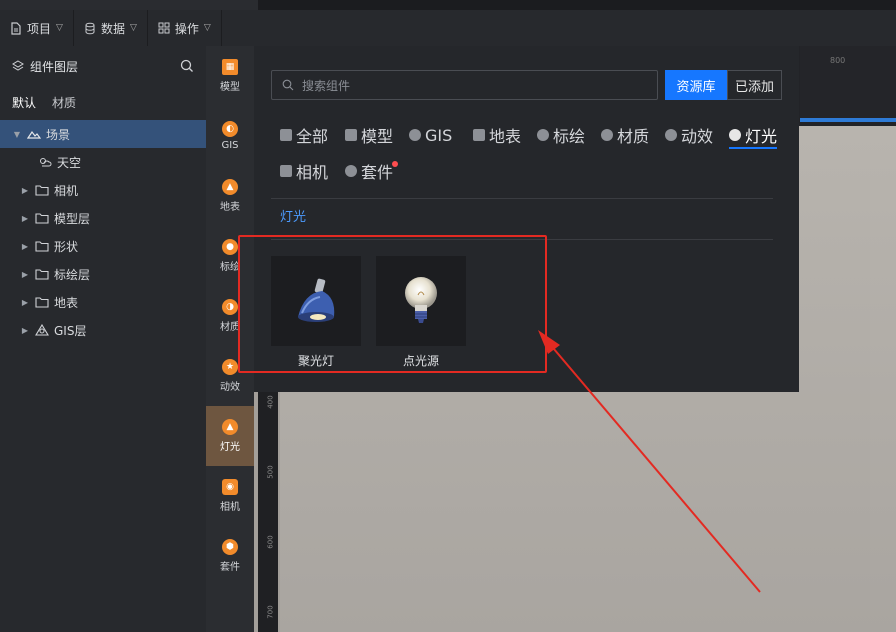 Image resolution: width=896 pixels, height=632 pixels. Describe the element at coordinates (649, 461) in the screenshot. I see `annotation-arrow-icon` at that location.